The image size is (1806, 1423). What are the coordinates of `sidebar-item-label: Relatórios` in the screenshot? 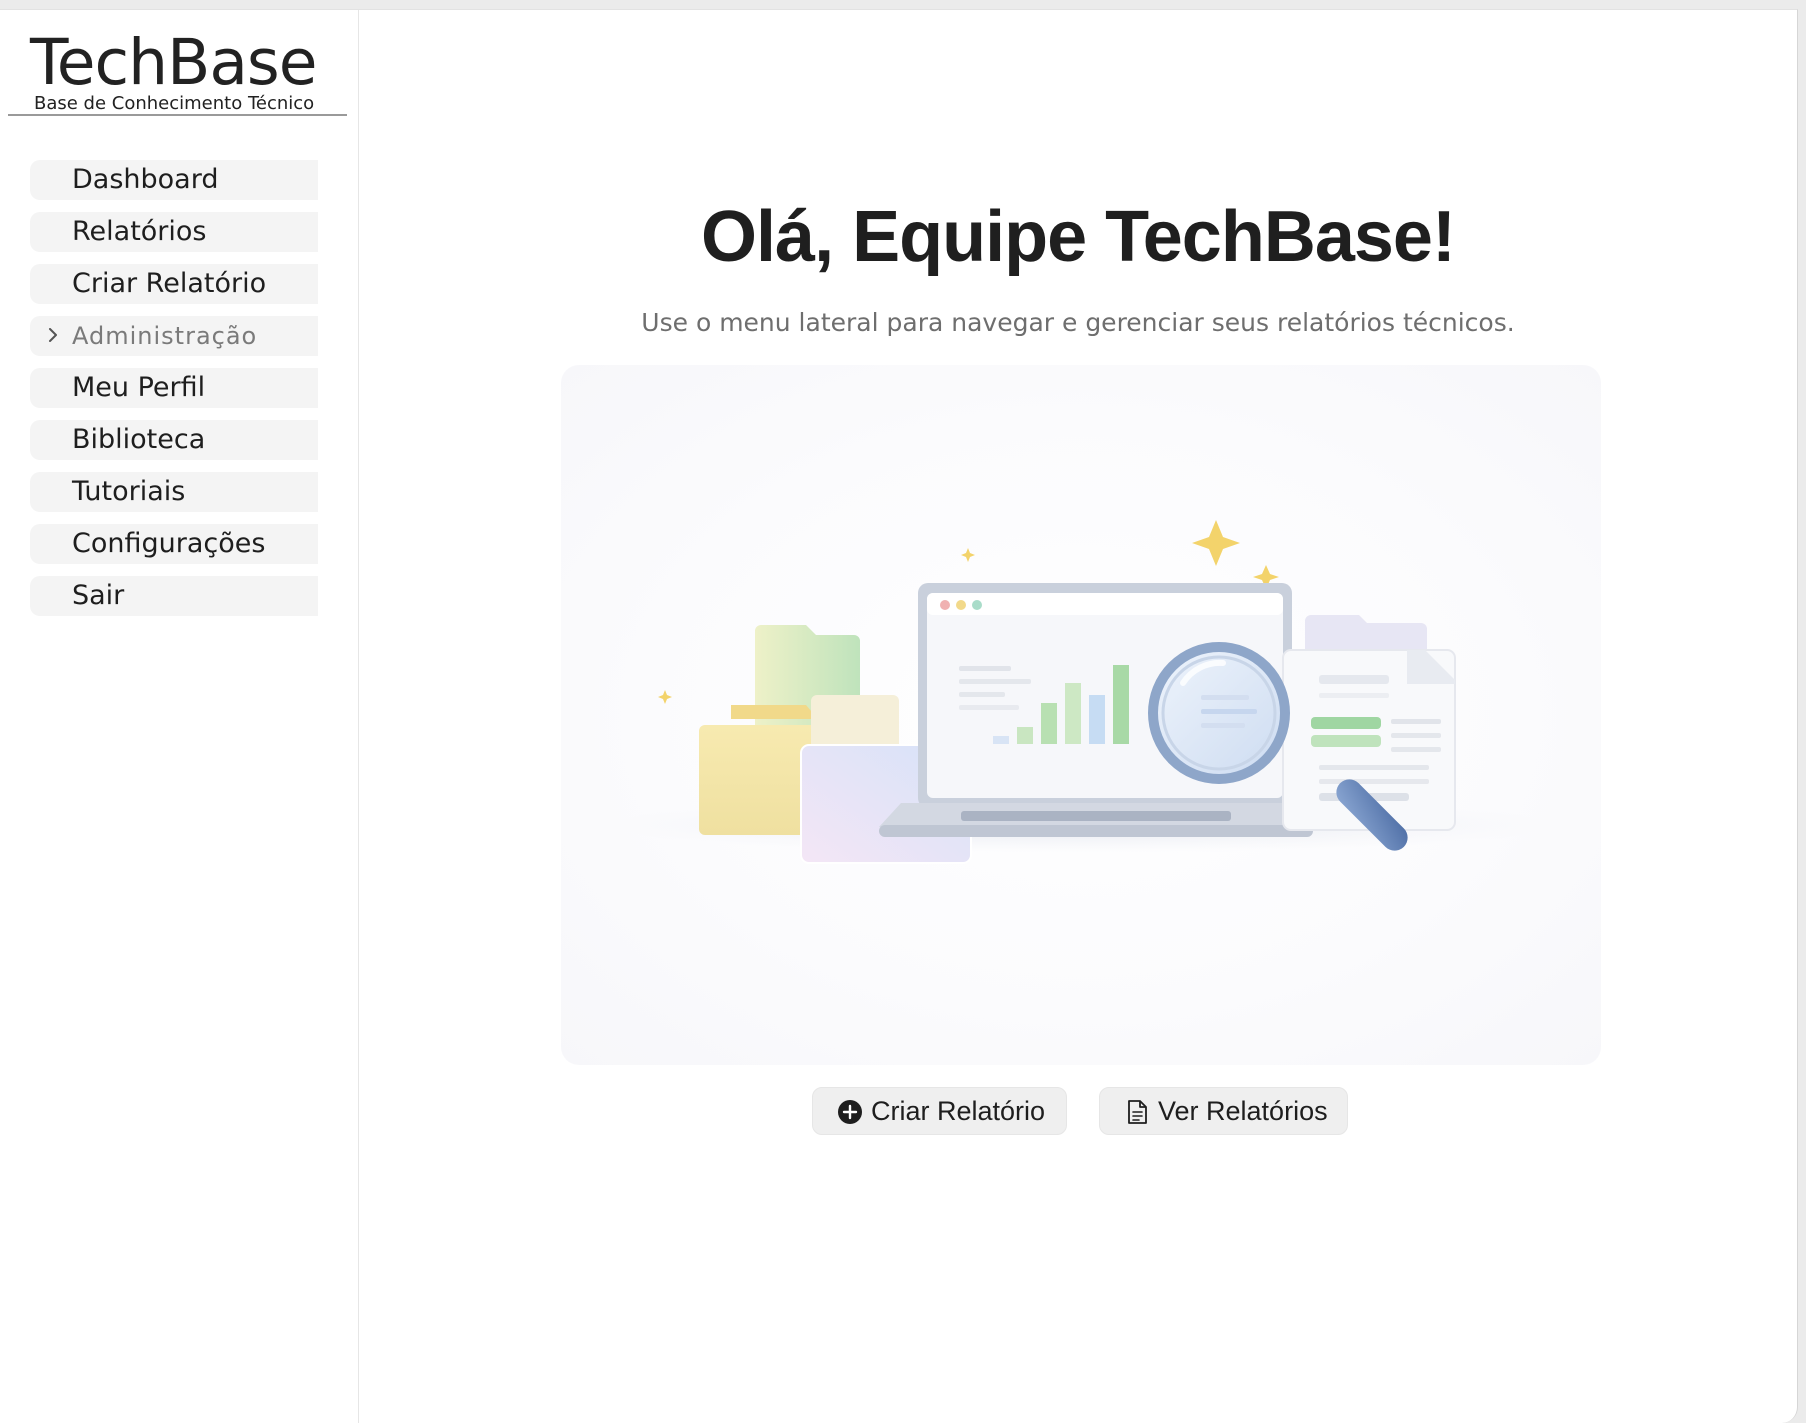 It's located at (139, 231).